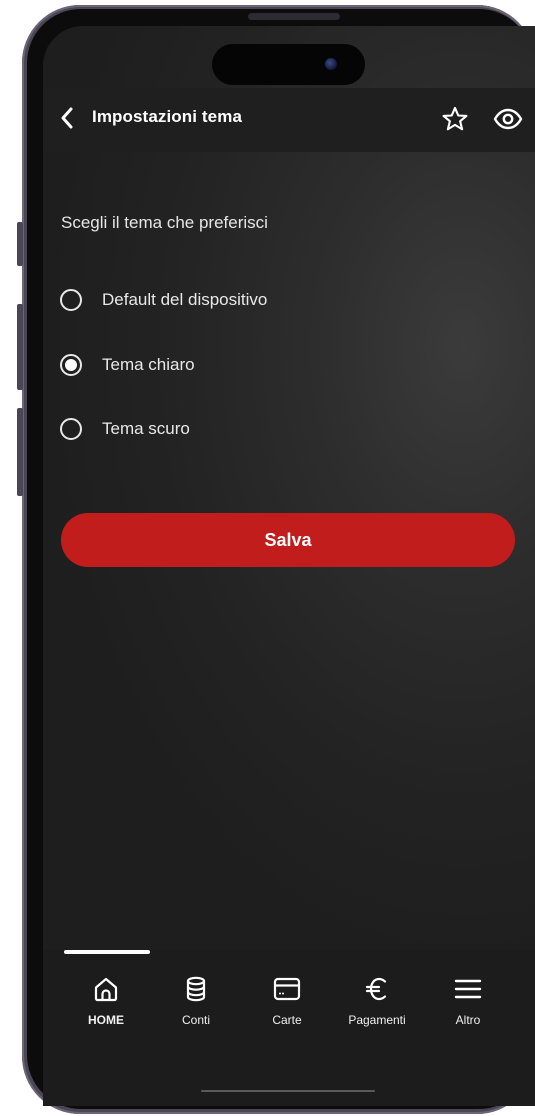 This screenshot has height=1116, width=535. I want to click on page-title: Impostazioni tema, so click(167, 116).